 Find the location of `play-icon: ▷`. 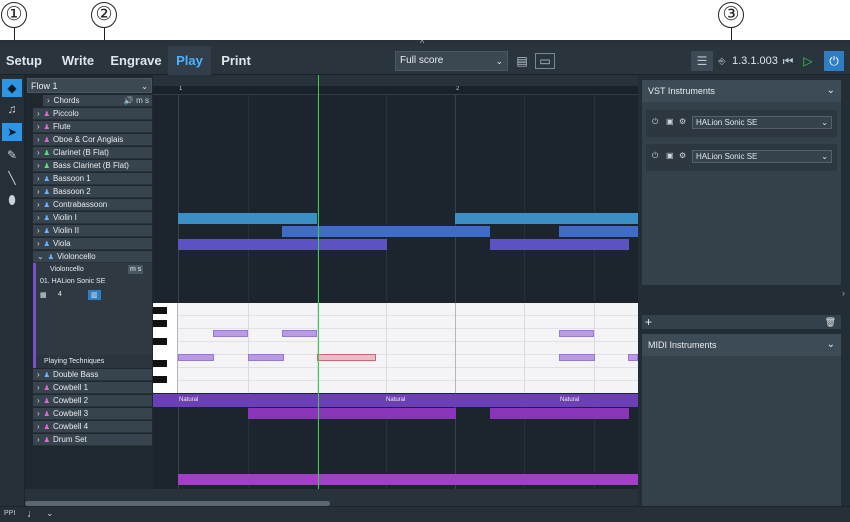

play-icon: ▷ is located at coordinates (808, 61).